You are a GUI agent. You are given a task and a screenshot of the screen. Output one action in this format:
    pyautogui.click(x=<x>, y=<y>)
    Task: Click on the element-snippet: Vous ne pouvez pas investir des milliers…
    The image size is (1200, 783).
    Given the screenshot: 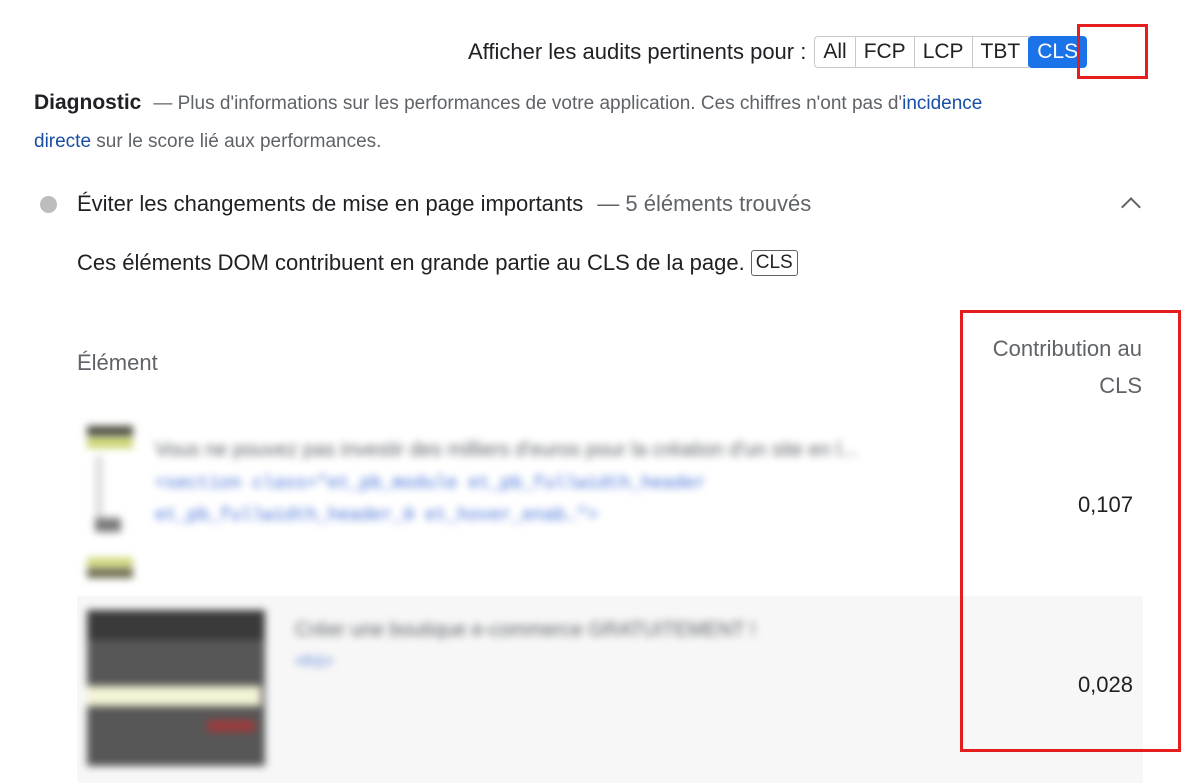 What is the action you would take?
    pyautogui.click(x=540, y=482)
    